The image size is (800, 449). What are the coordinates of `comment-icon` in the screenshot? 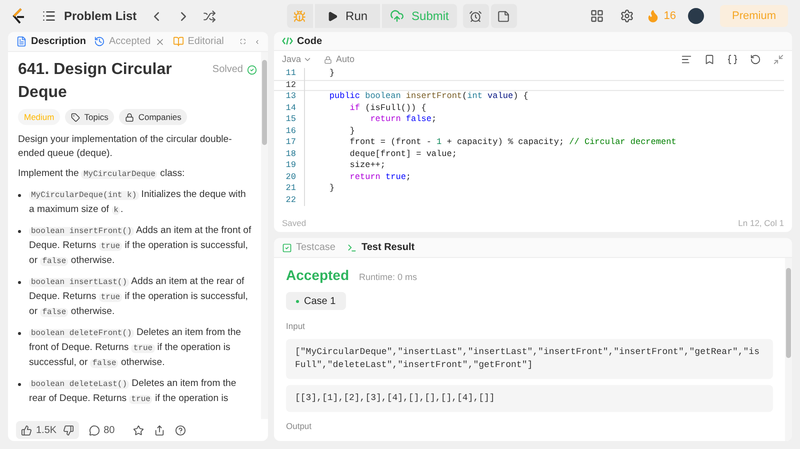 It's located at (94, 430).